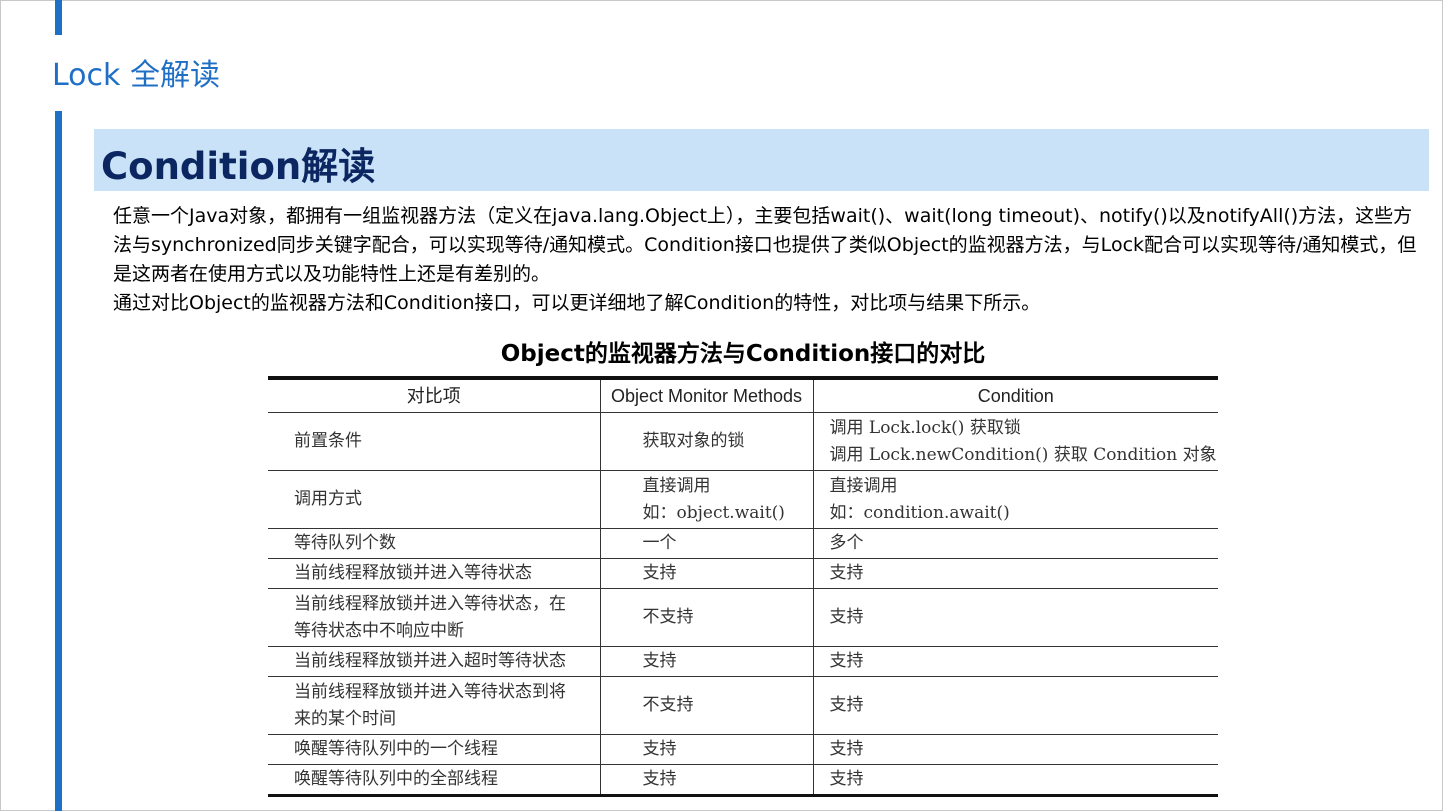  Describe the element at coordinates (328, 441) in the screenshot. I see `cell-item-line: 前置条件` at that location.